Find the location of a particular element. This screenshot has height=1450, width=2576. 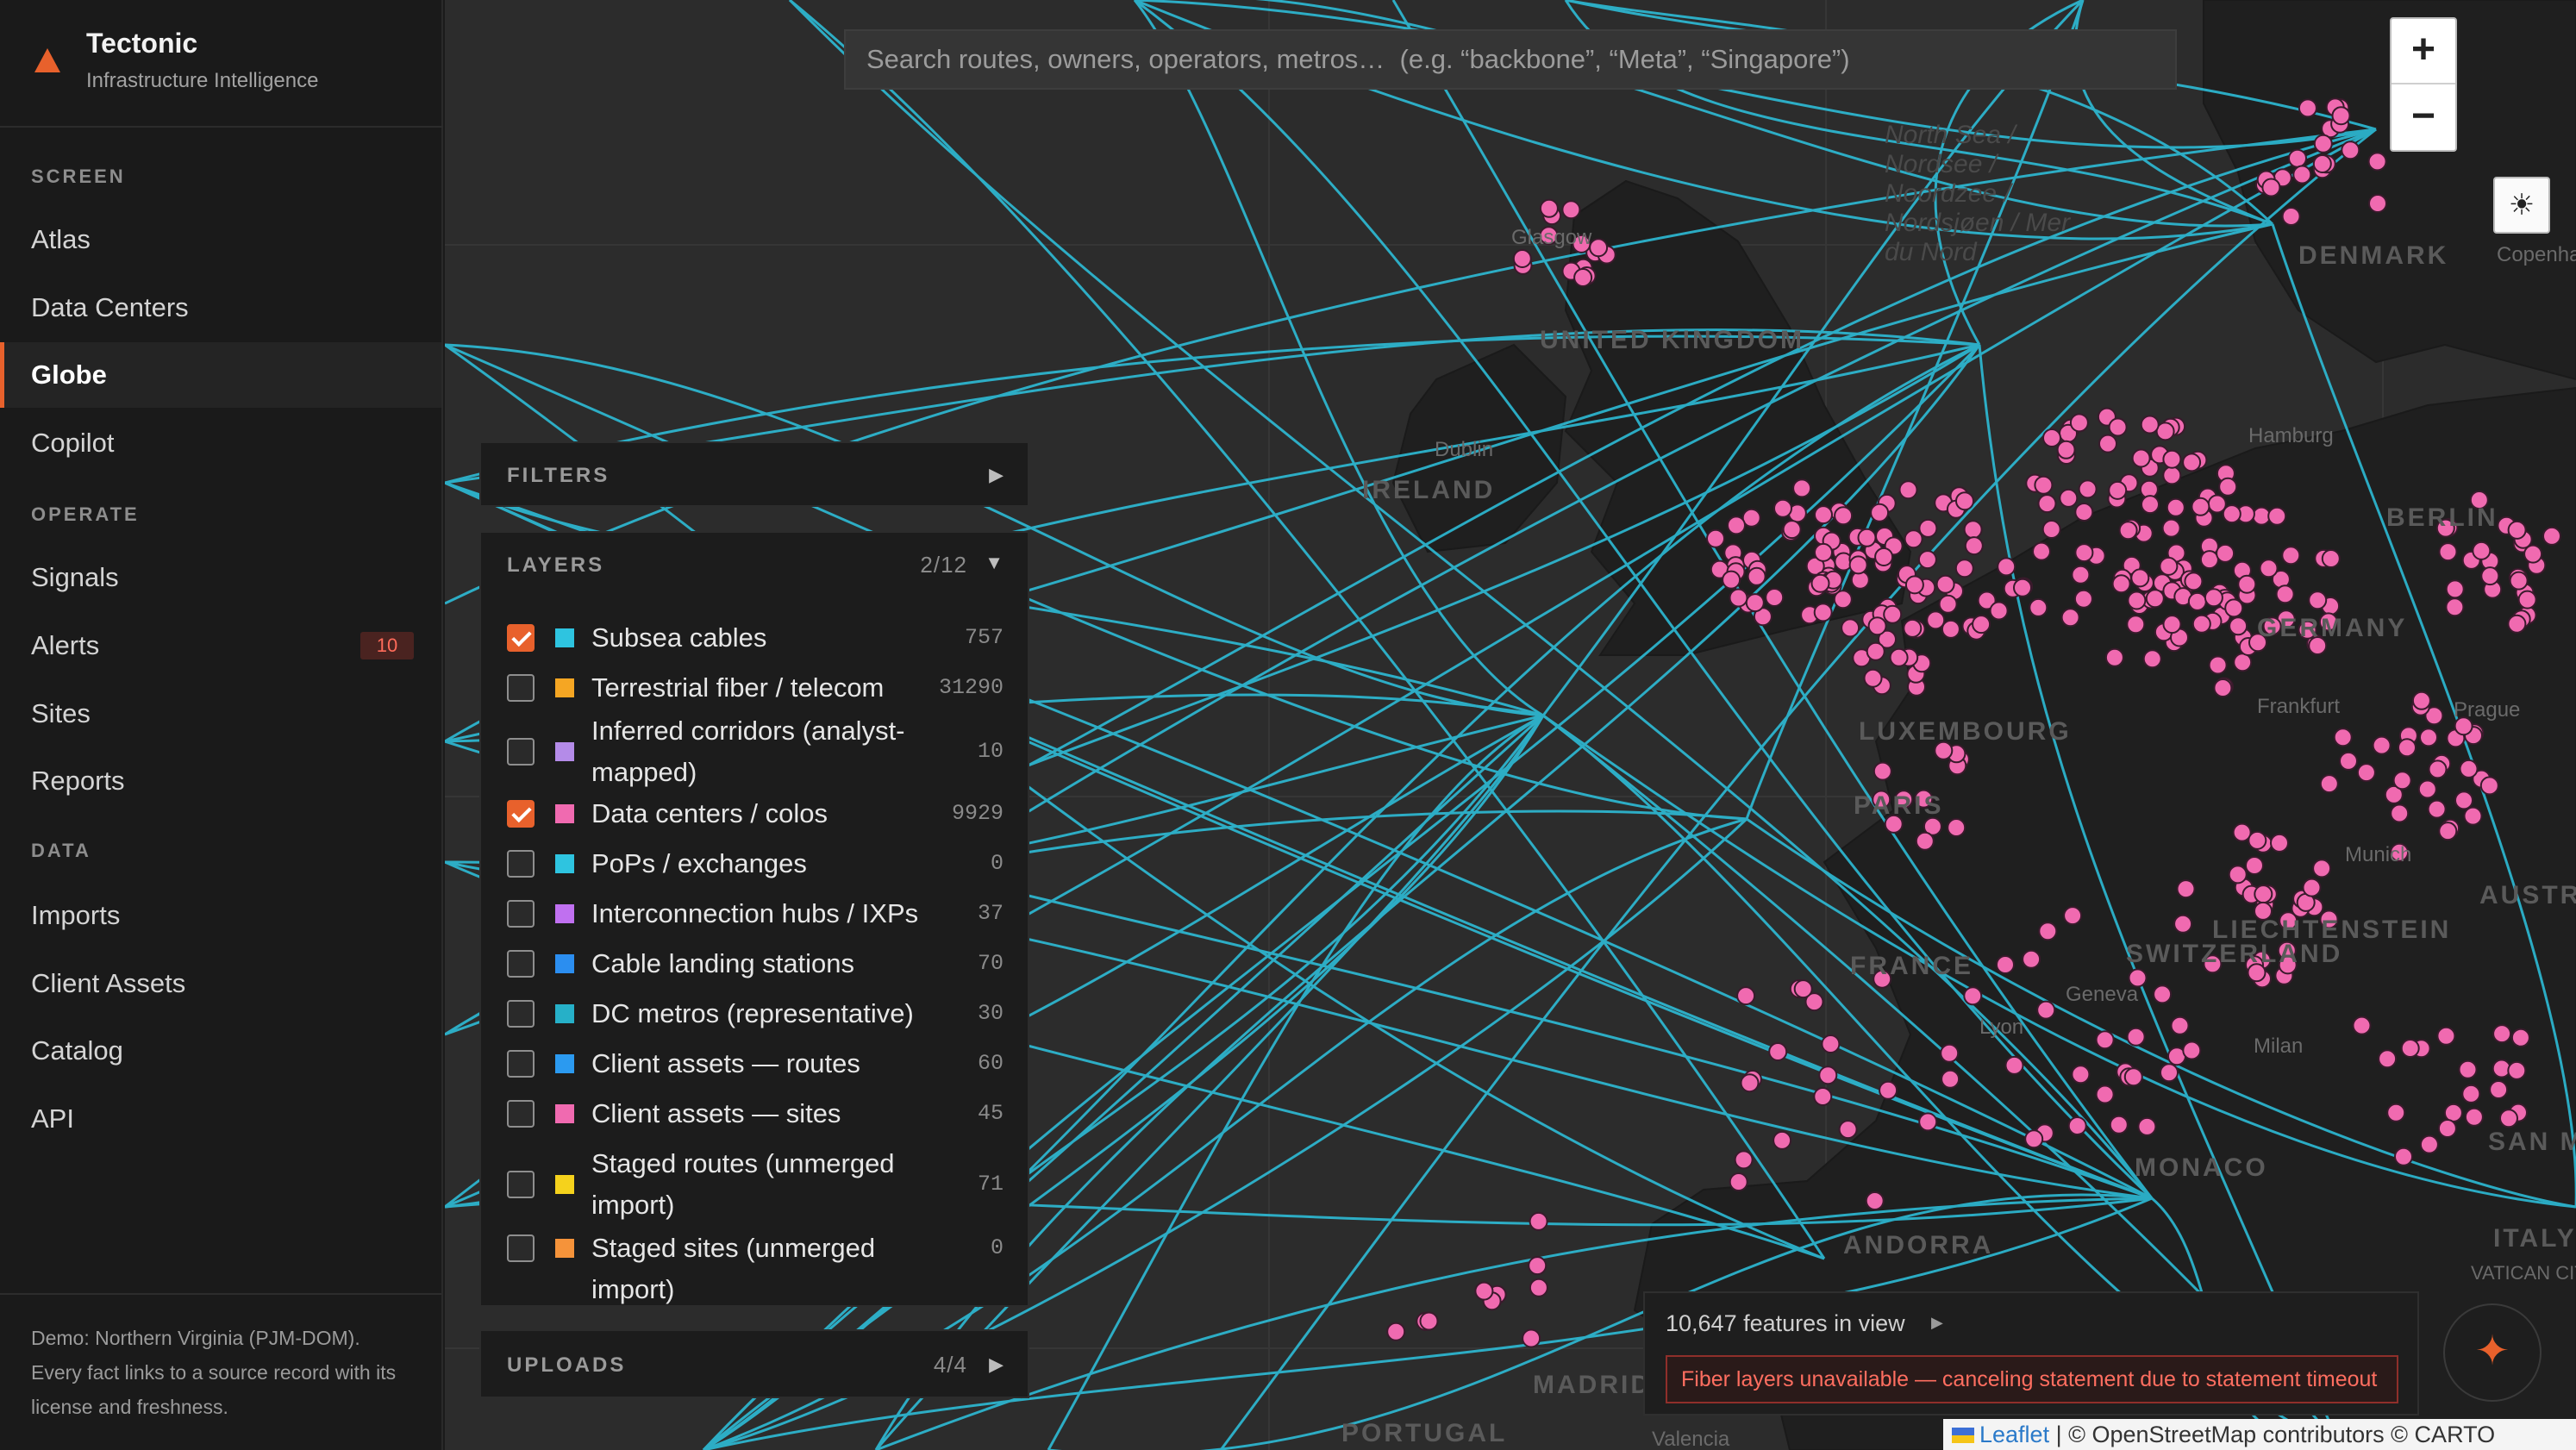

layer-label: Client assets — sites is located at coordinates (716, 1113).